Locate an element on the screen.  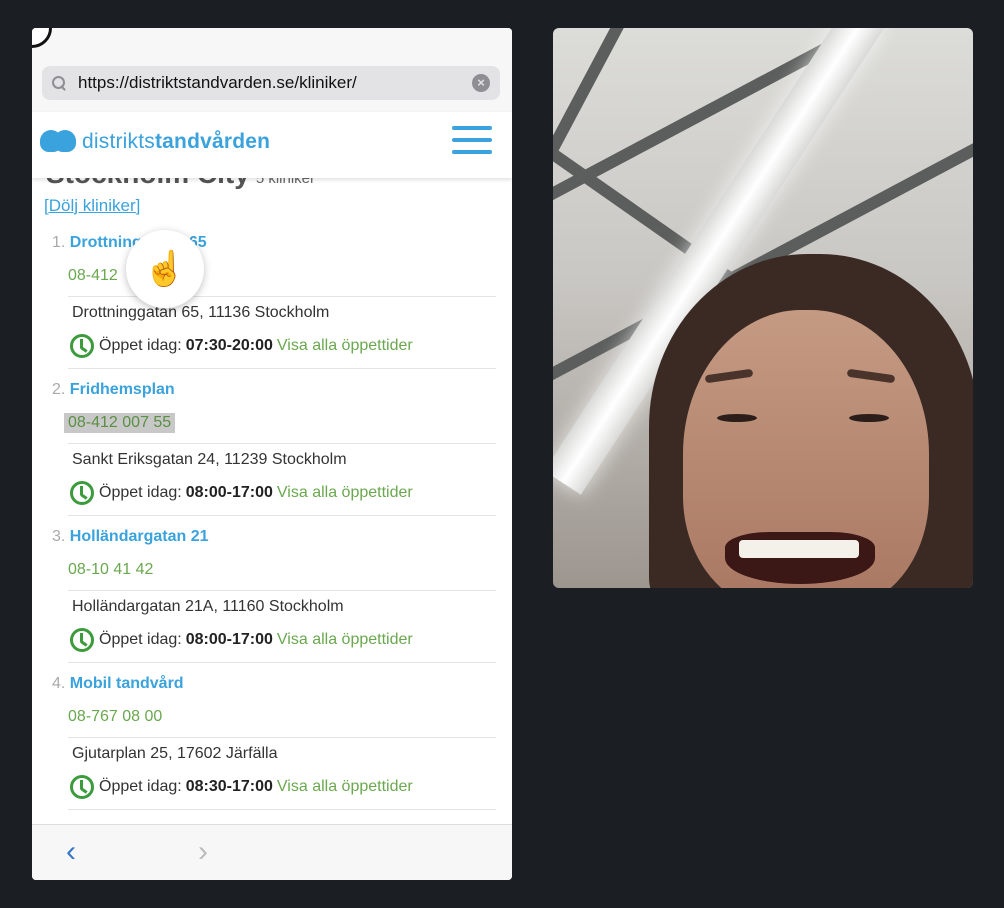
clinic-phone-link: 08-767 08 00 is located at coordinates (115, 717).